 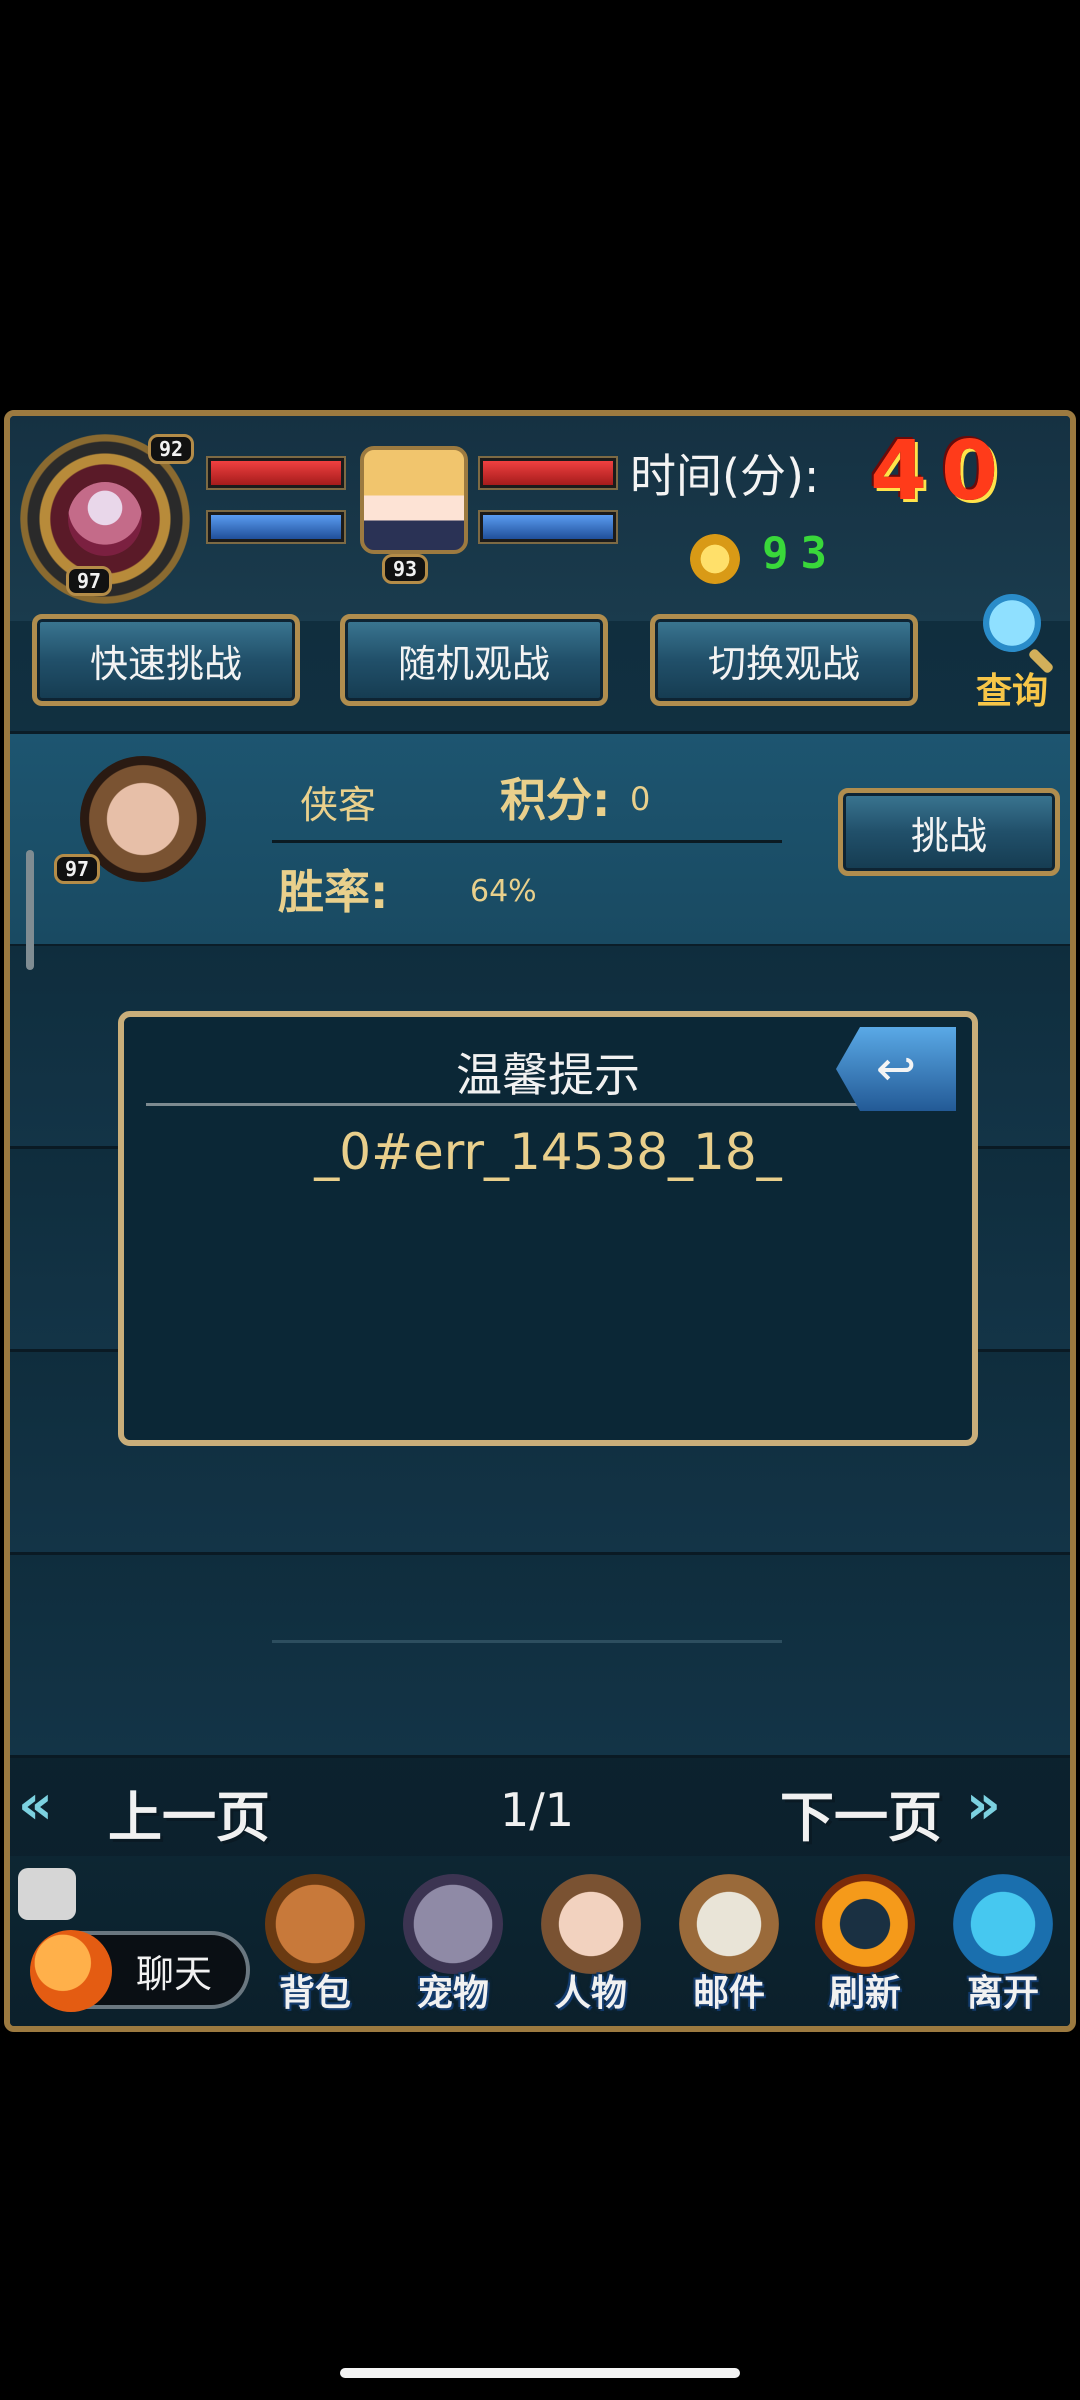 I want to click on return-arrow-icon: ↩, so click(x=896, y=1069).